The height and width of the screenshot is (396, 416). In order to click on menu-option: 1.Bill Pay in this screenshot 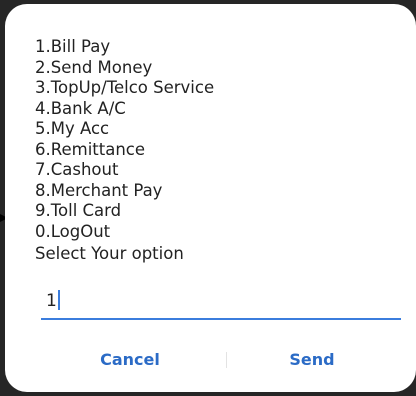, I will do `click(73, 46)`.